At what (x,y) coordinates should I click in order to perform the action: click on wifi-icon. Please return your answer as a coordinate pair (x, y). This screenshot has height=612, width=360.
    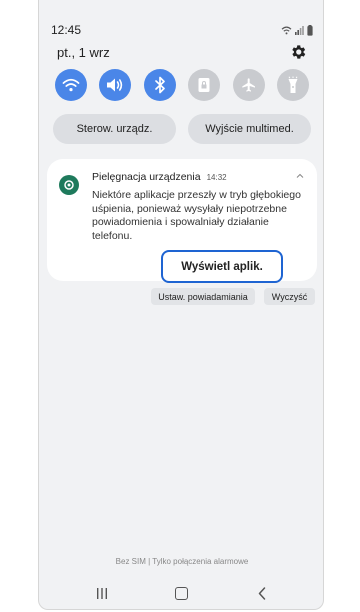
    Looking at the image, I should click on (71, 85).